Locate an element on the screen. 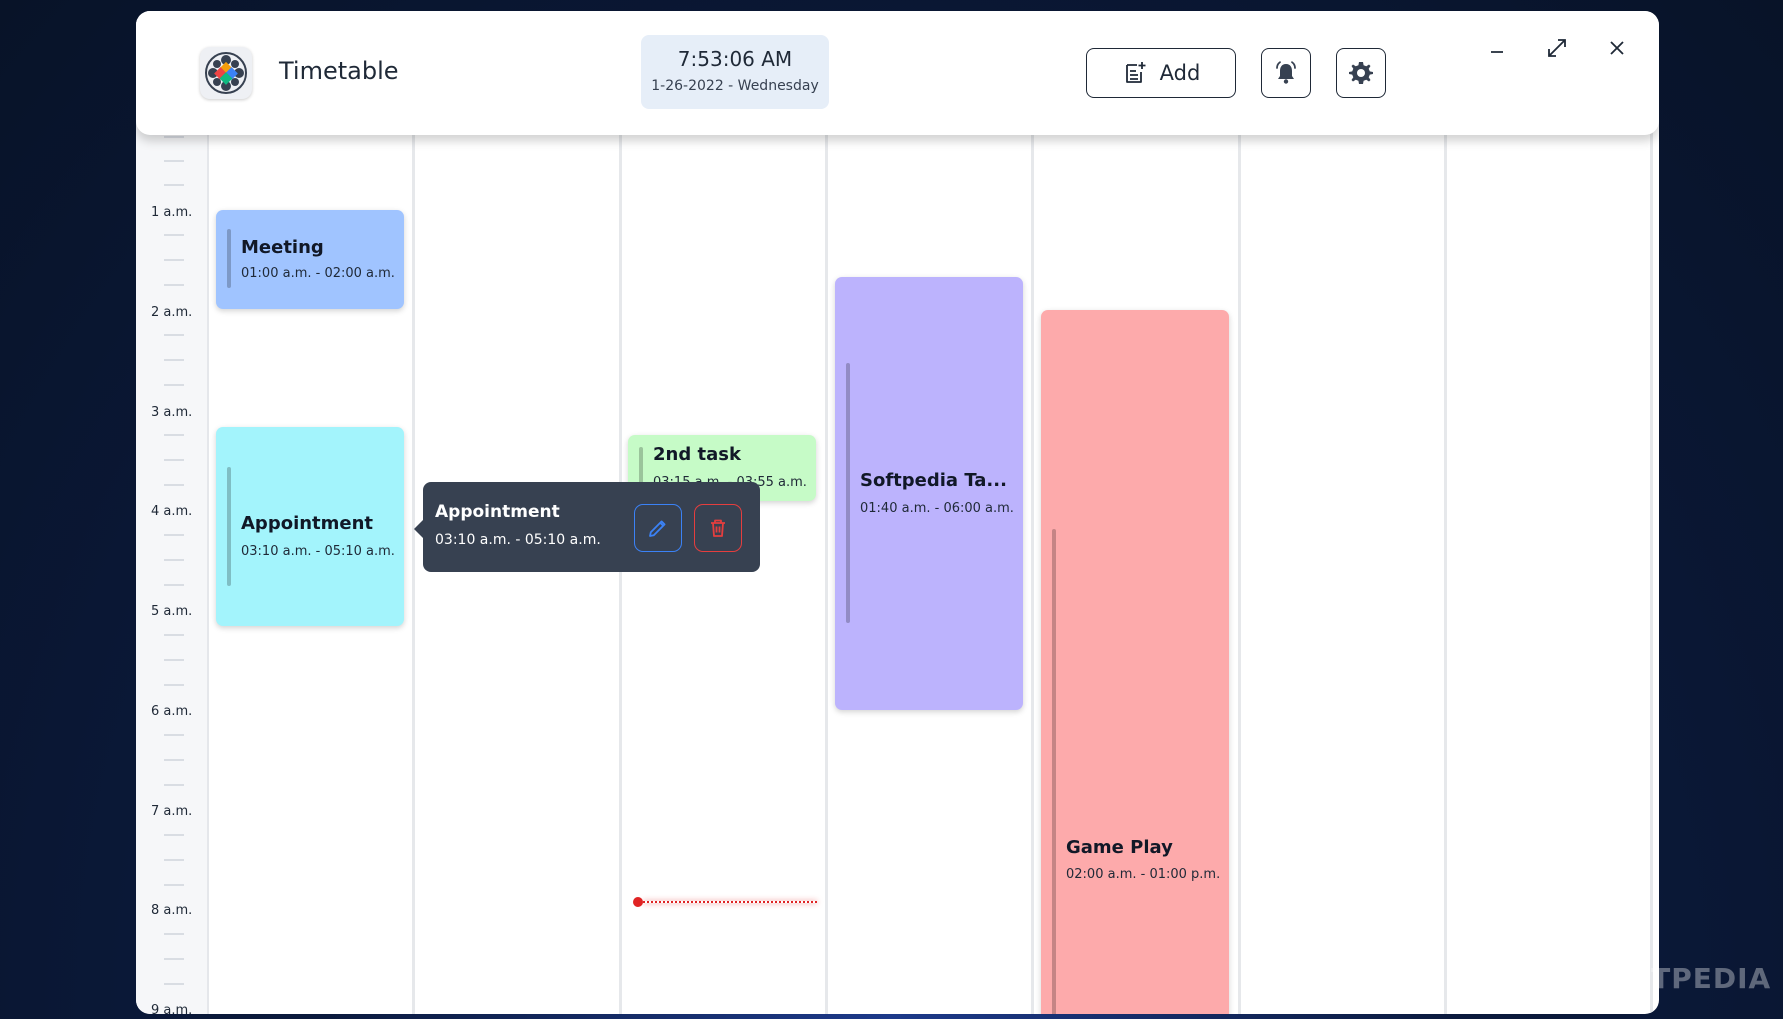 Image resolution: width=1783 pixels, height=1019 pixels. popover-time: 03:10 a.m. - 05:10 a.m. is located at coordinates (518, 540).